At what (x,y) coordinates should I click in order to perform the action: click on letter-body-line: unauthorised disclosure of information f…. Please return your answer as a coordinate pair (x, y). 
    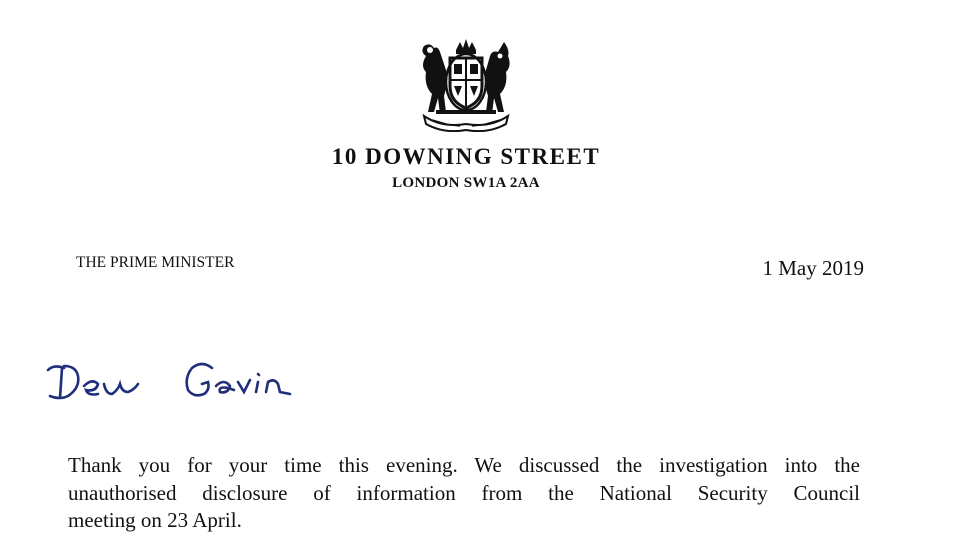
    Looking at the image, I should click on (464, 492).